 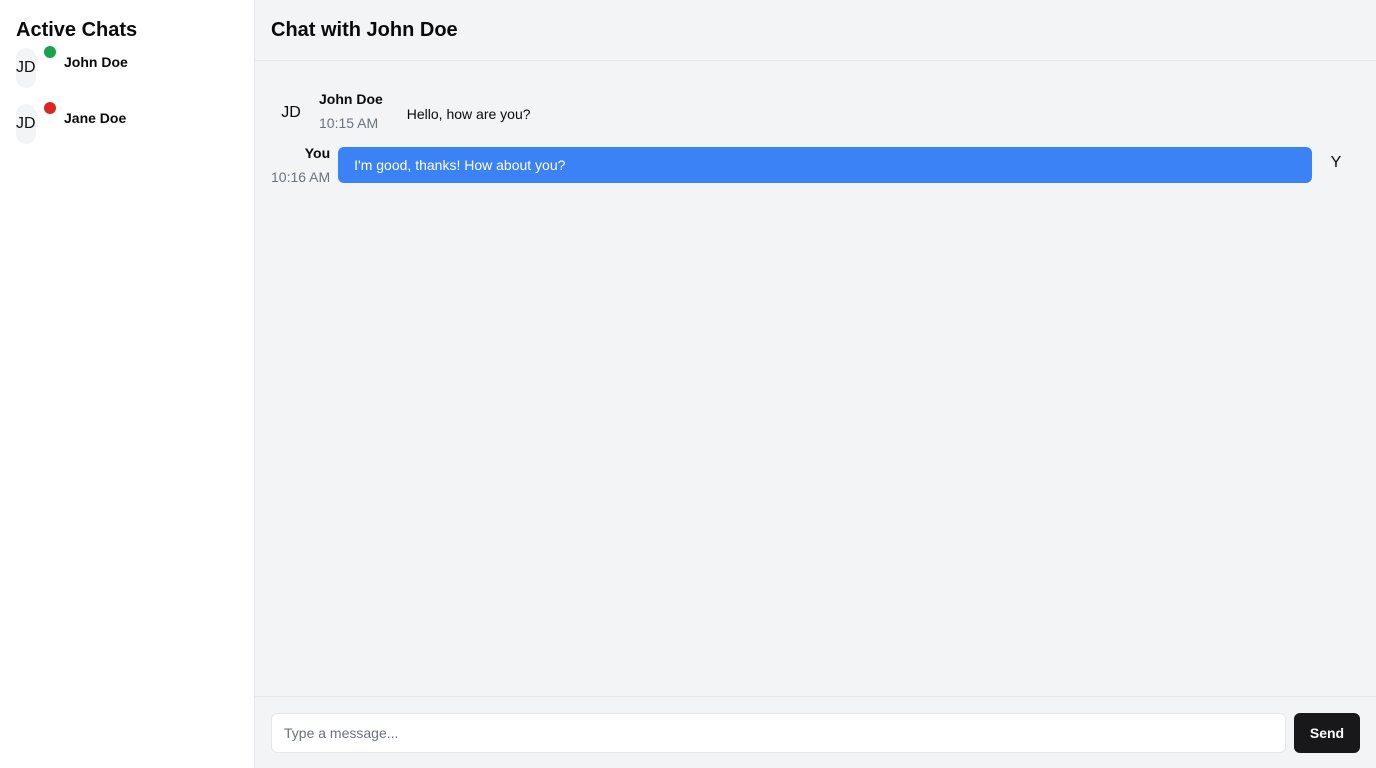 I want to click on message-bubble: I'm good, thanks! How about you?, so click(x=825, y=165).